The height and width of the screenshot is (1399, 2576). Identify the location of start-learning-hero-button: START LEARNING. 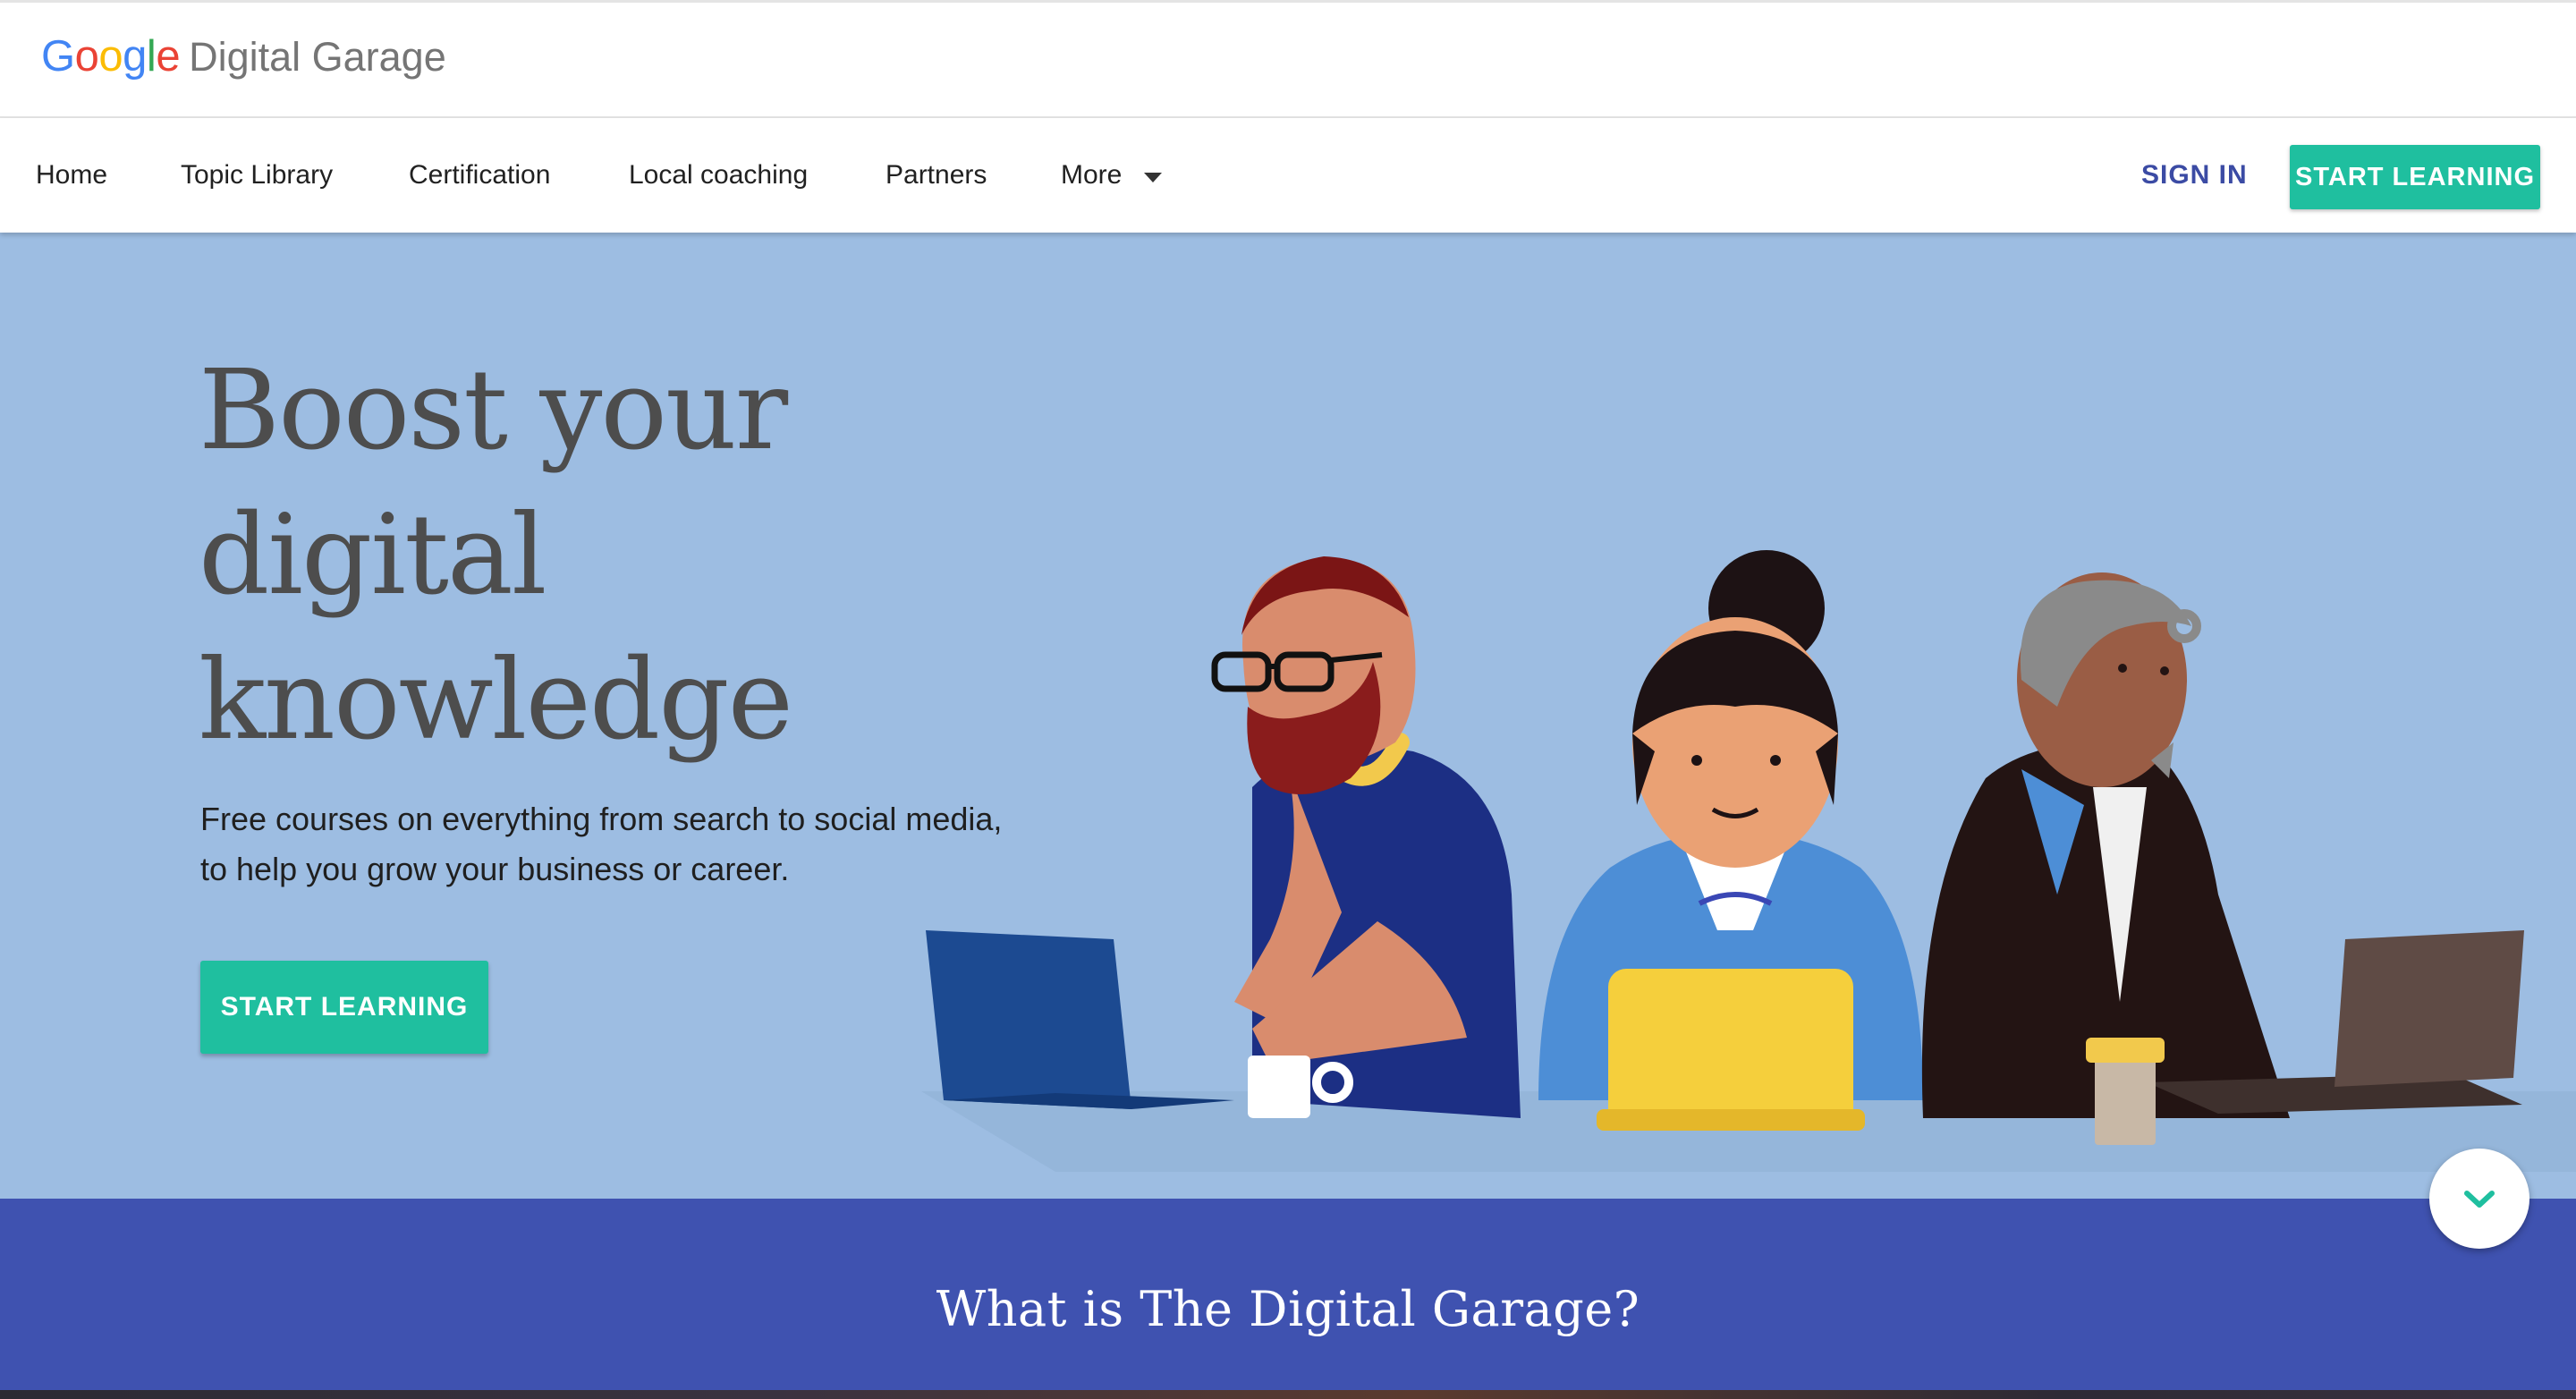
(344, 1007).